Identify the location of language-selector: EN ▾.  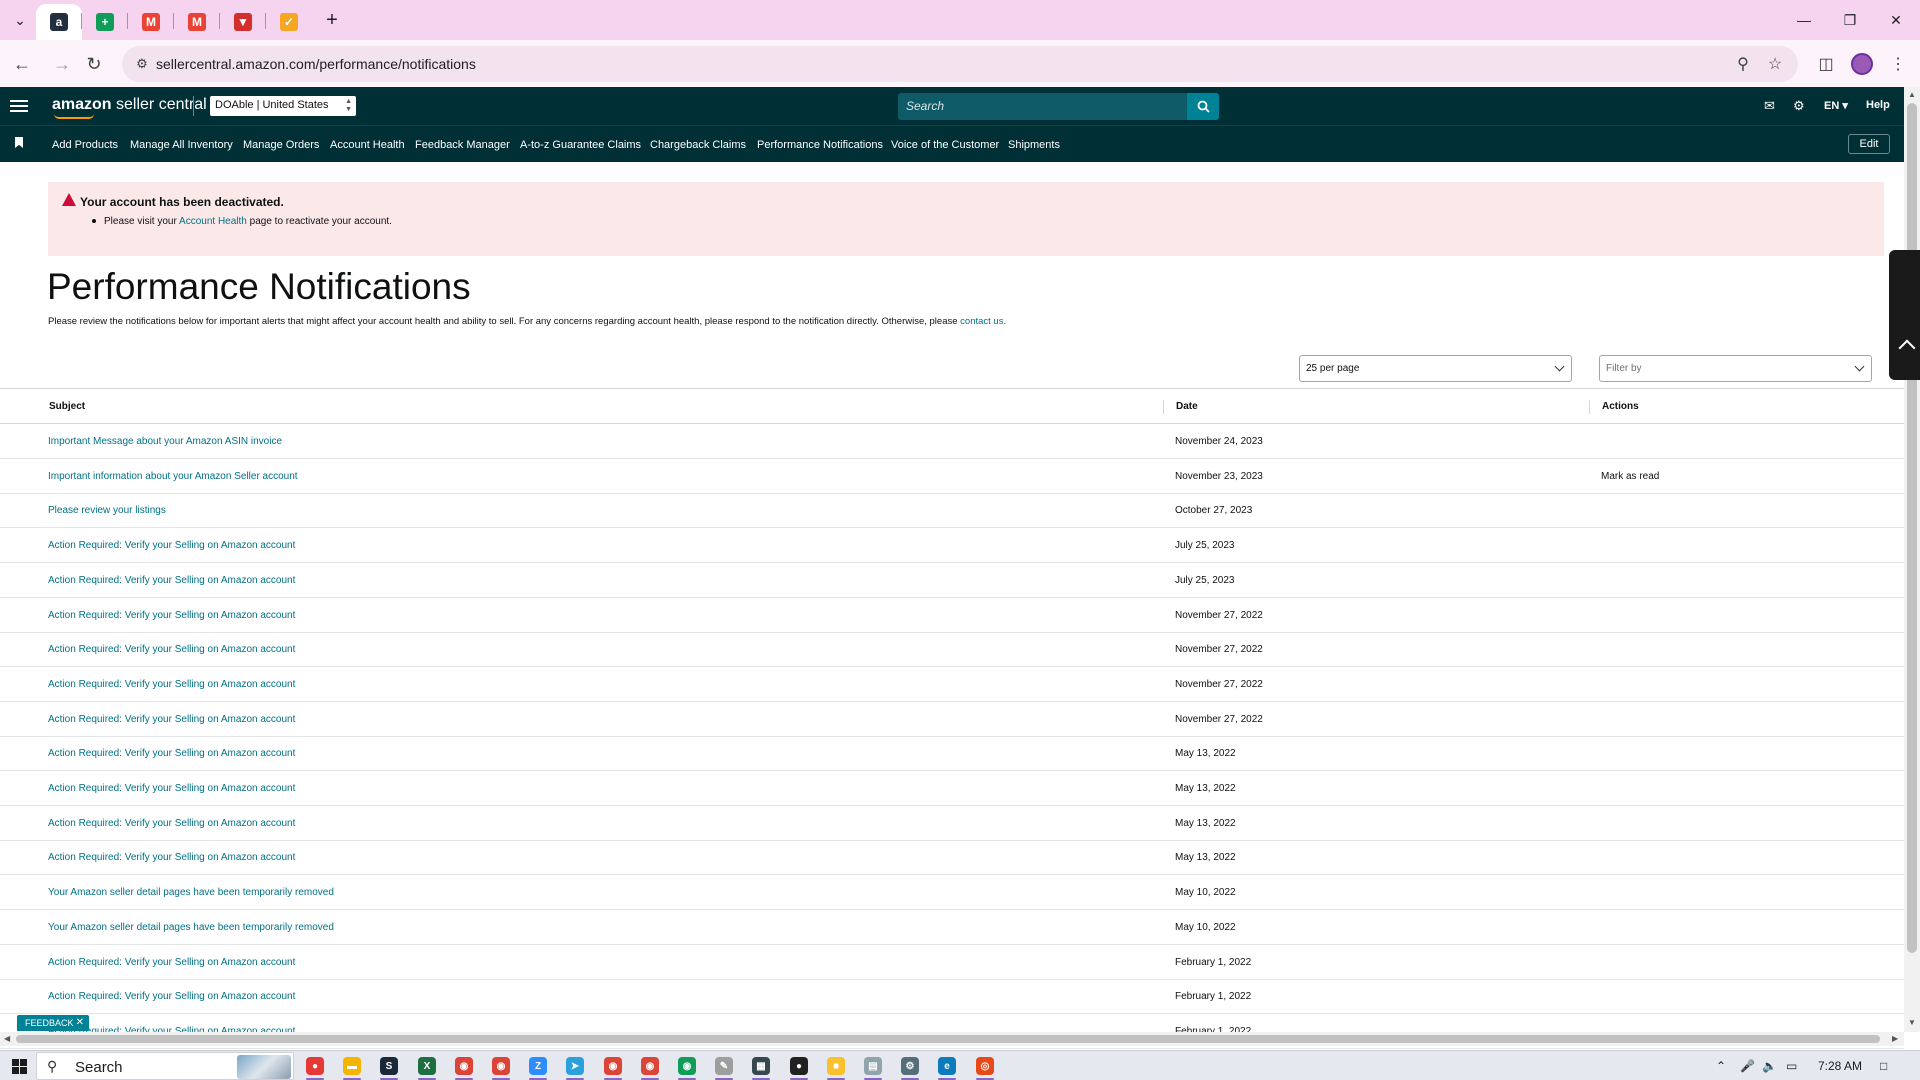
(1836, 105).